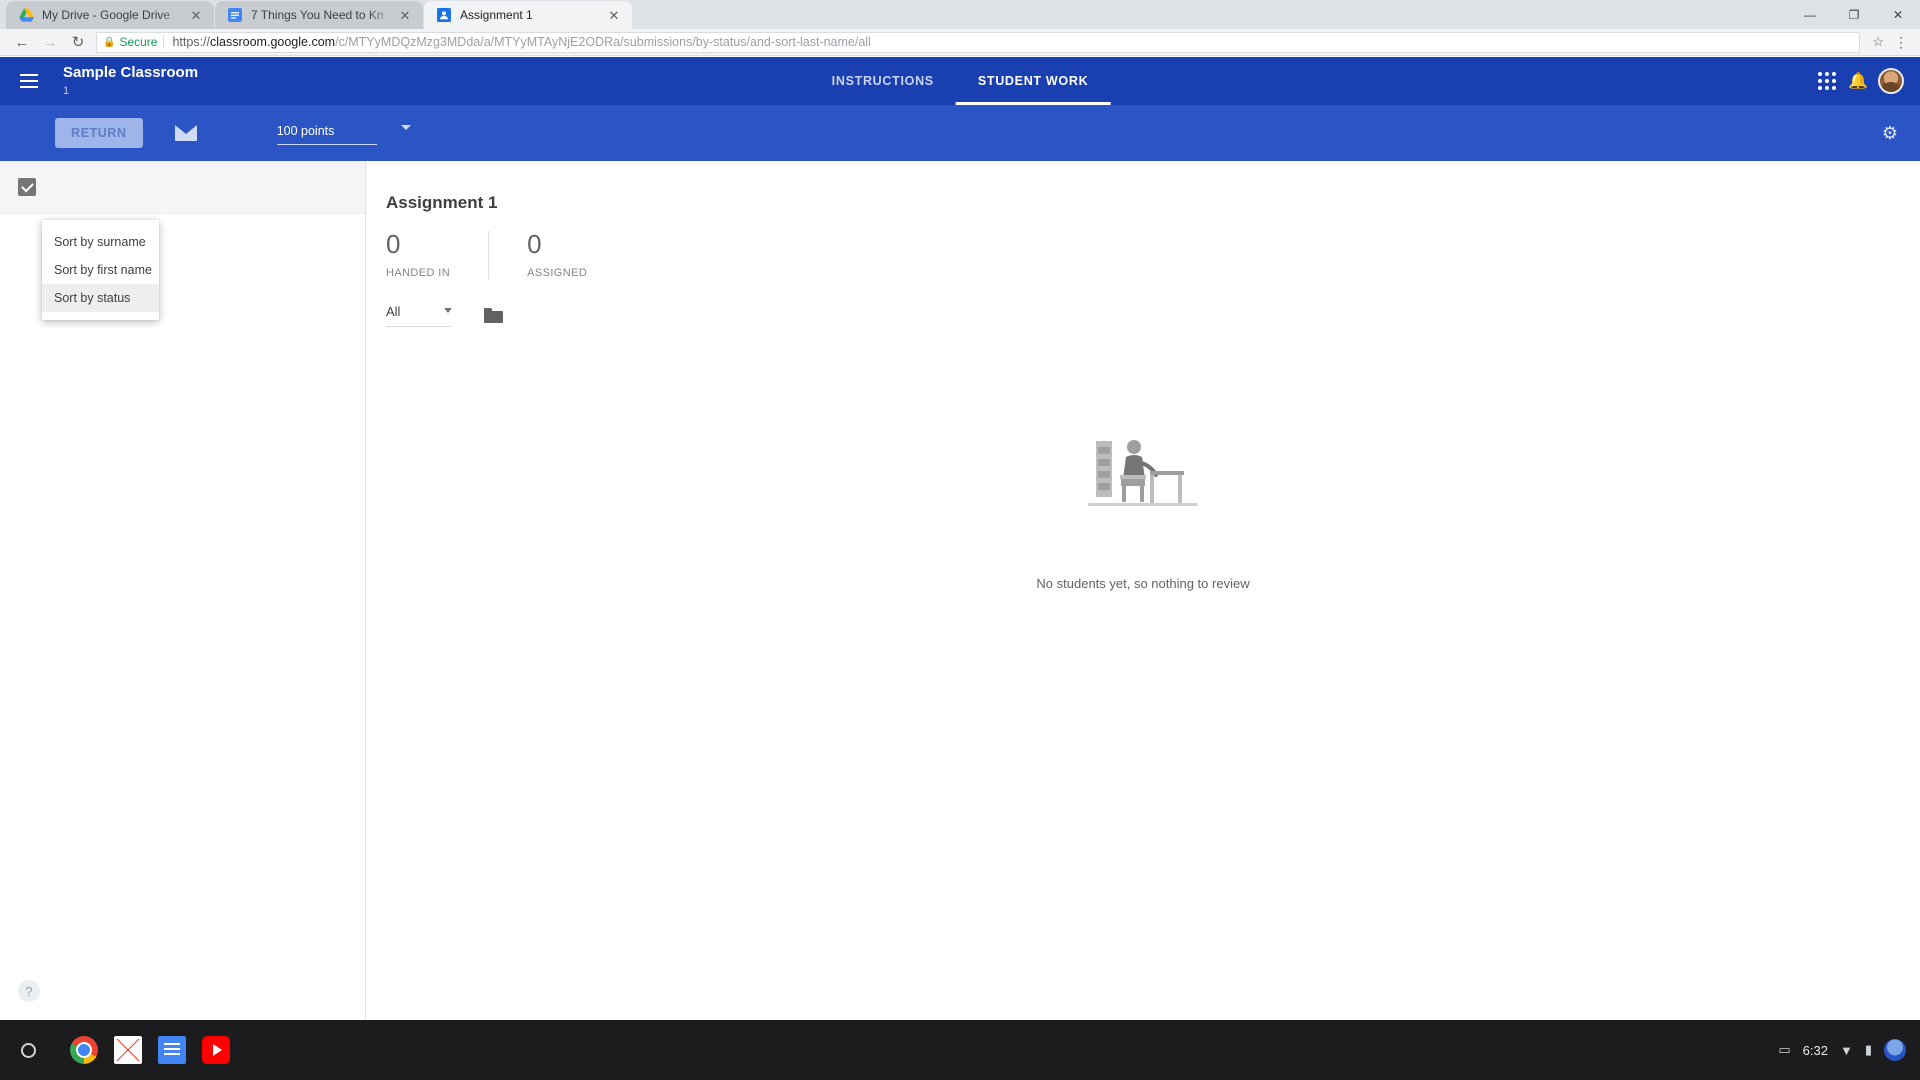 The width and height of the screenshot is (1920, 1080). I want to click on url-scheme: https://, so click(191, 42).